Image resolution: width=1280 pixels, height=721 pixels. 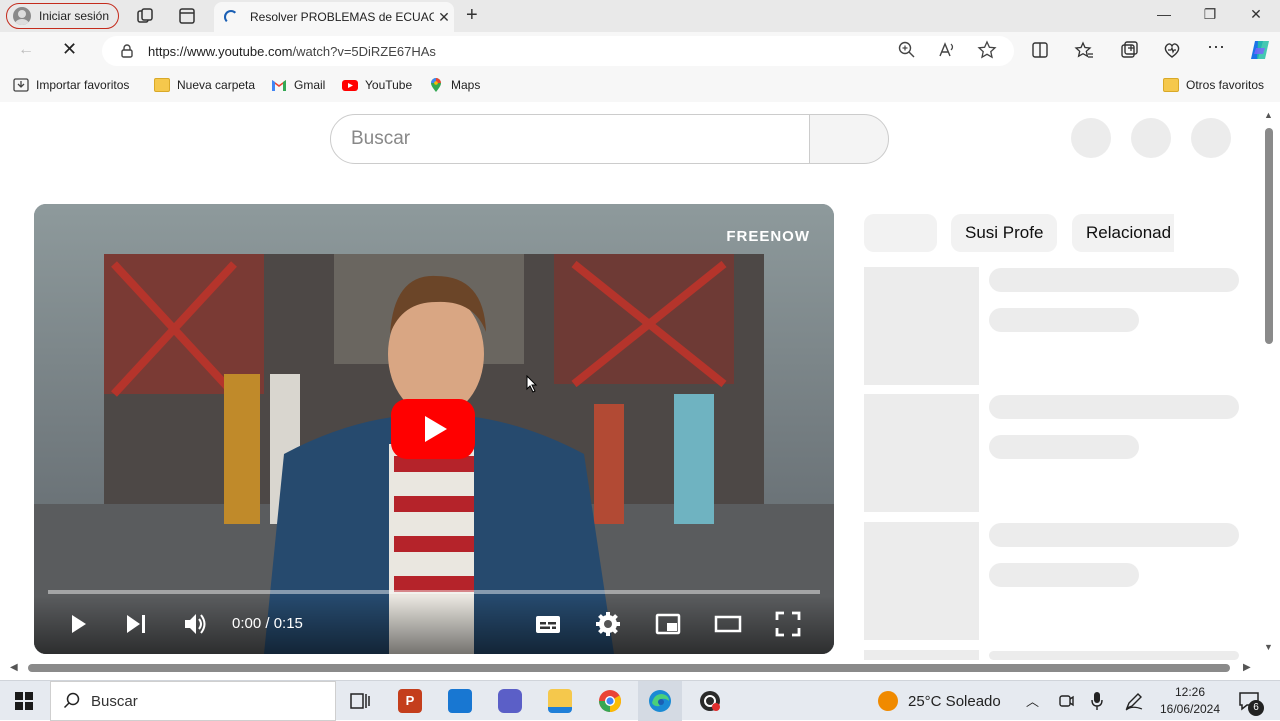 I want to click on powerpoint-icon: P, so click(x=410, y=701).